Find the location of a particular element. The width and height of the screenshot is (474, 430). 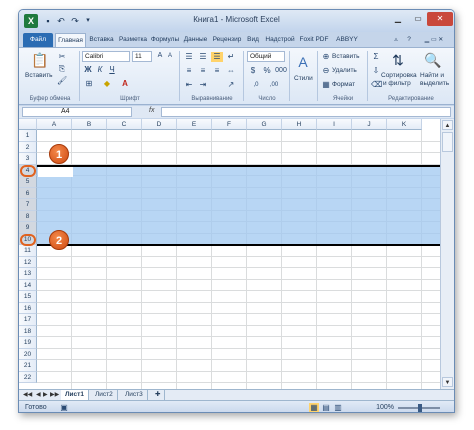

macro-record-icon: ▣ is located at coordinates (64, 407).